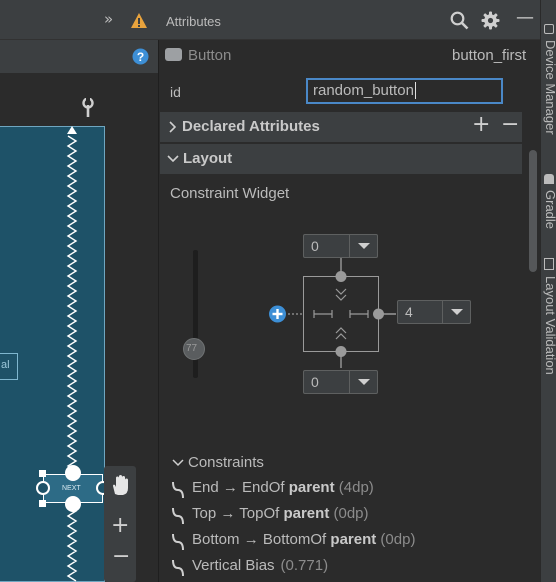 The width and height of the screenshot is (556, 582). What do you see at coordinates (434, 312) in the screenshot?
I see `end-margin-dropdown: 4` at bounding box center [434, 312].